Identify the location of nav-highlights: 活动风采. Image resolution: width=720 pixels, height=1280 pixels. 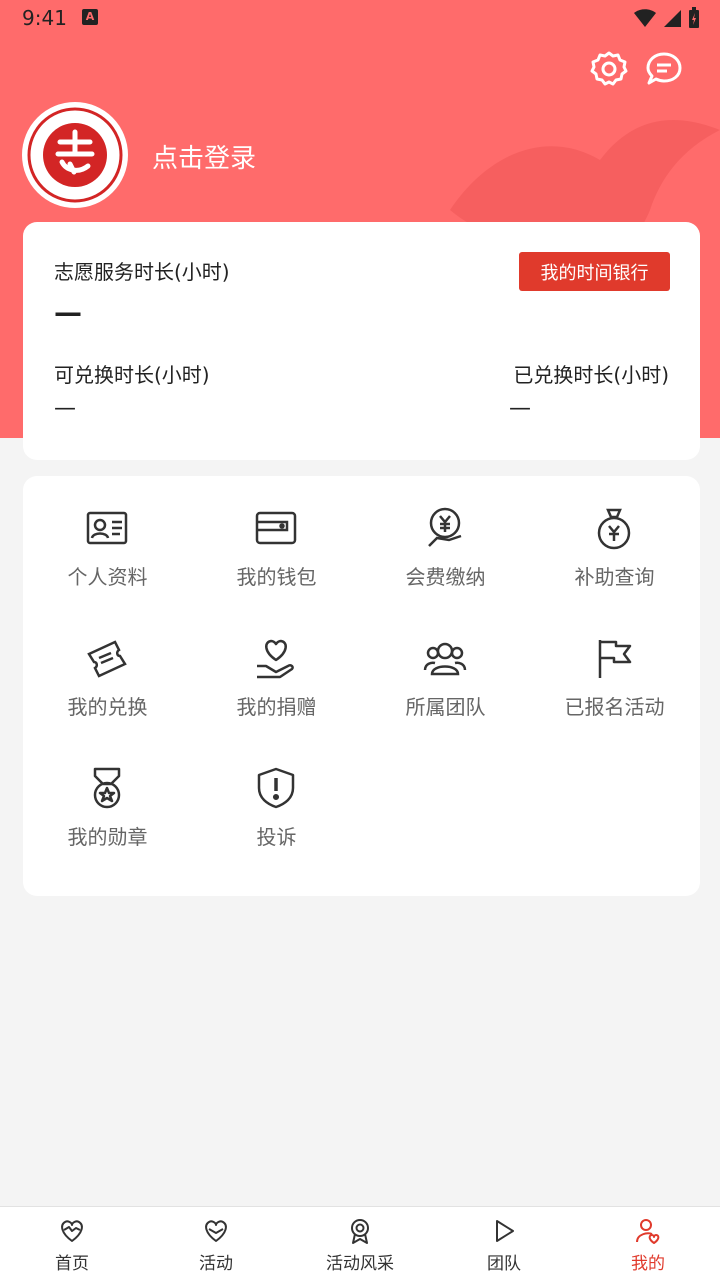
(360, 1243).